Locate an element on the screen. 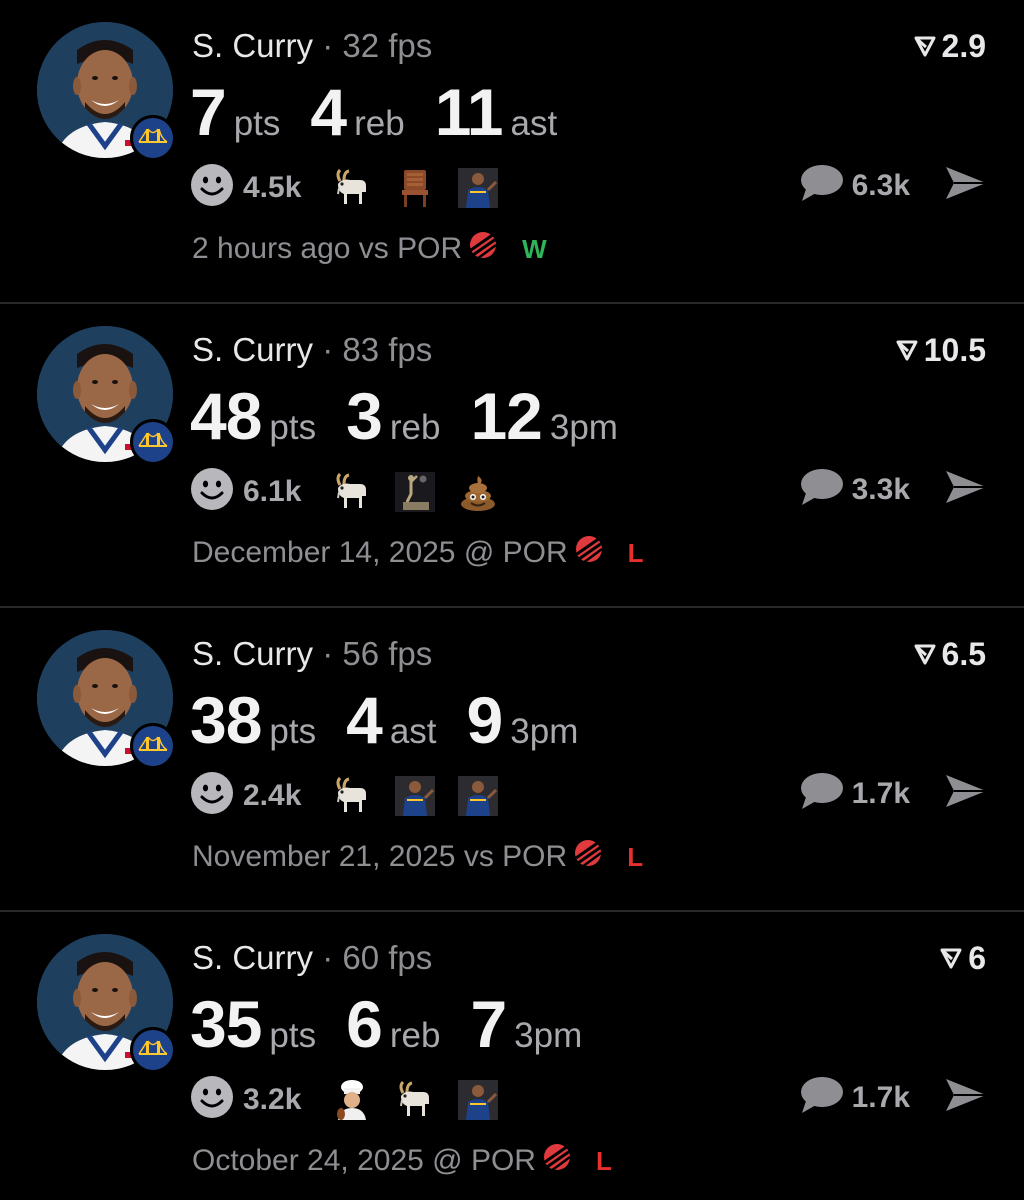 The image size is (1024, 1200). stat-value: 35 is located at coordinates (226, 1024).